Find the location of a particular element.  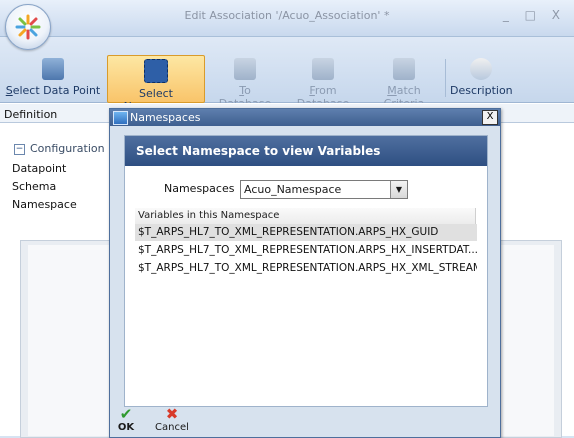

dialog-header-text: Select Namespace to view Variables is located at coordinates (258, 151).